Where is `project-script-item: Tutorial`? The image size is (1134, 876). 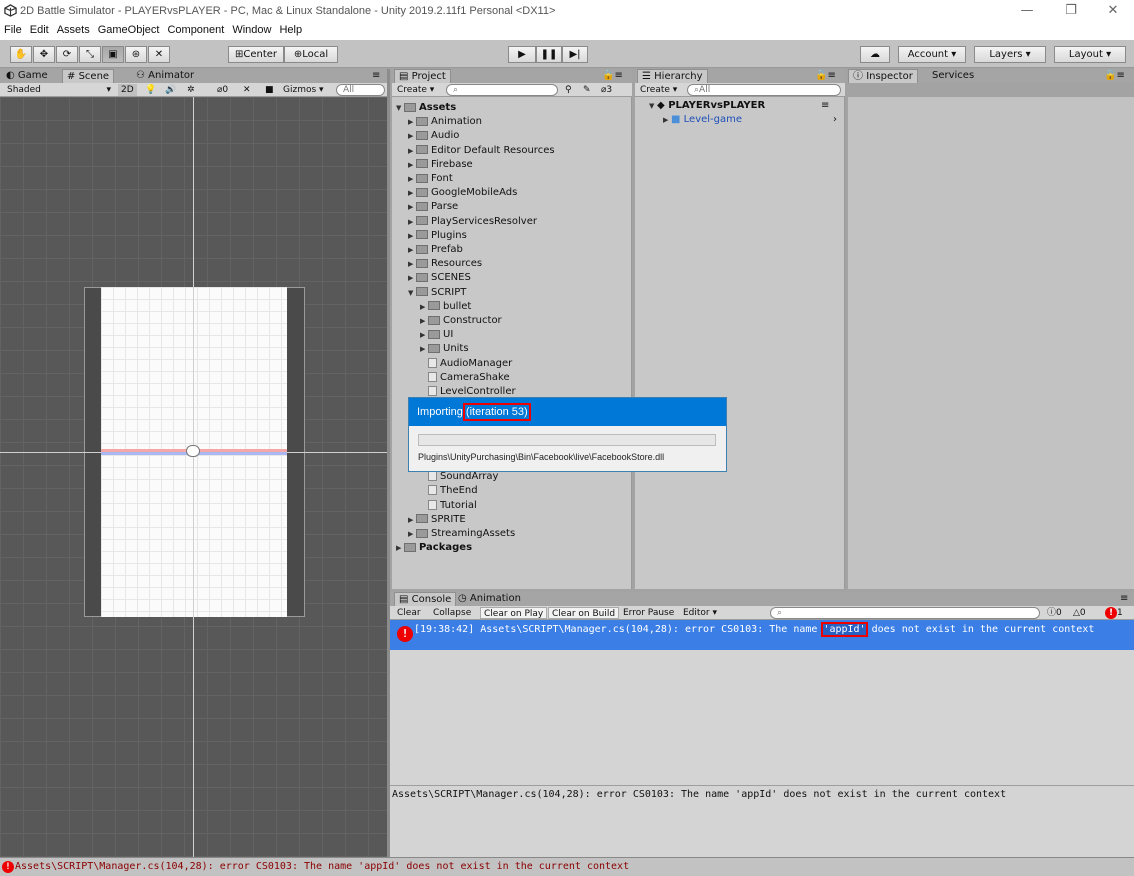
project-script-item: Tutorial is located at coordinates (448, 506).